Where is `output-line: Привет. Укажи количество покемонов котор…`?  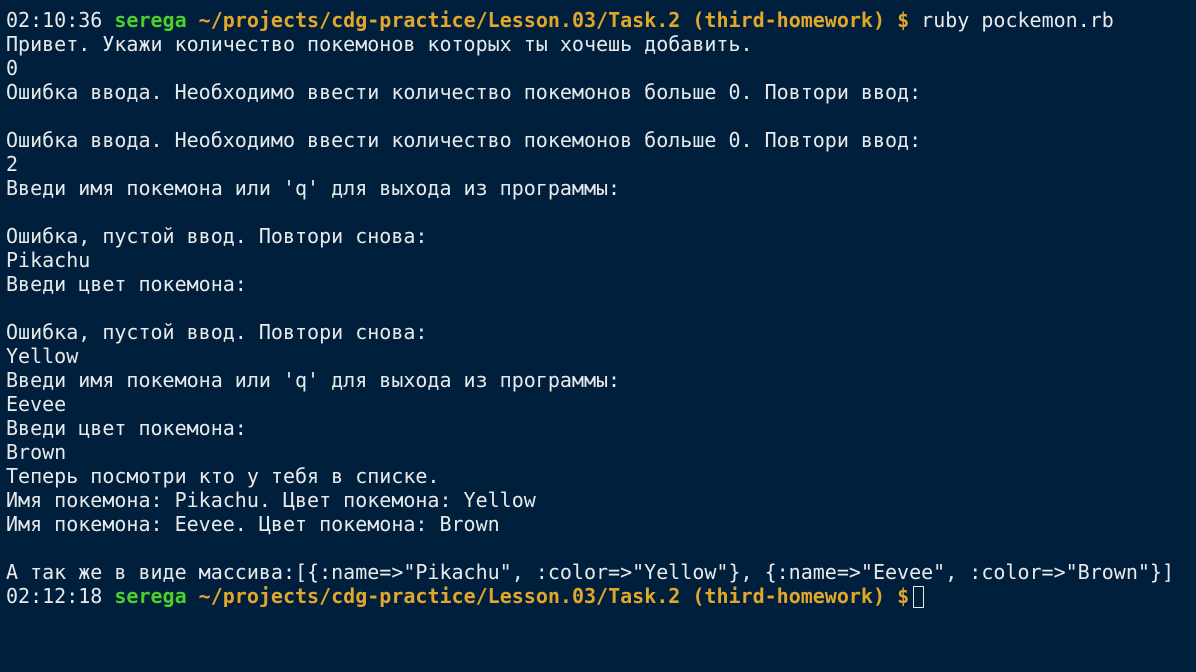 output-line: Привет. Укажи количество покемонов котор… is located at coordinates (379, 44).